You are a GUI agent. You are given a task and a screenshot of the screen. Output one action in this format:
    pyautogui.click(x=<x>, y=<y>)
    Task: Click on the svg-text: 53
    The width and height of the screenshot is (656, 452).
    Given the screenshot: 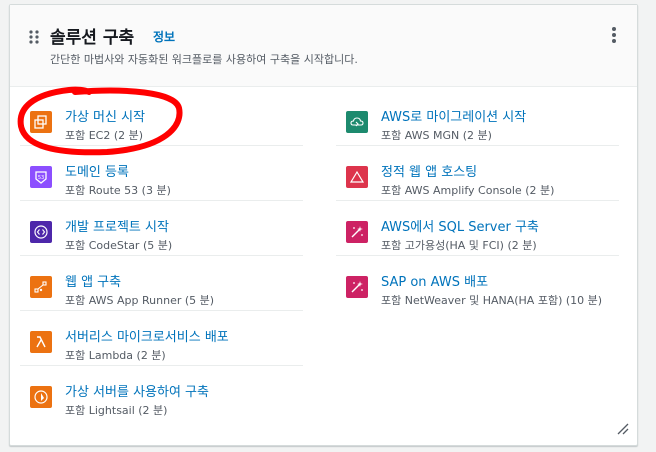 What is the action you would take?
    pyautogui.click(x=41, y=178)
    